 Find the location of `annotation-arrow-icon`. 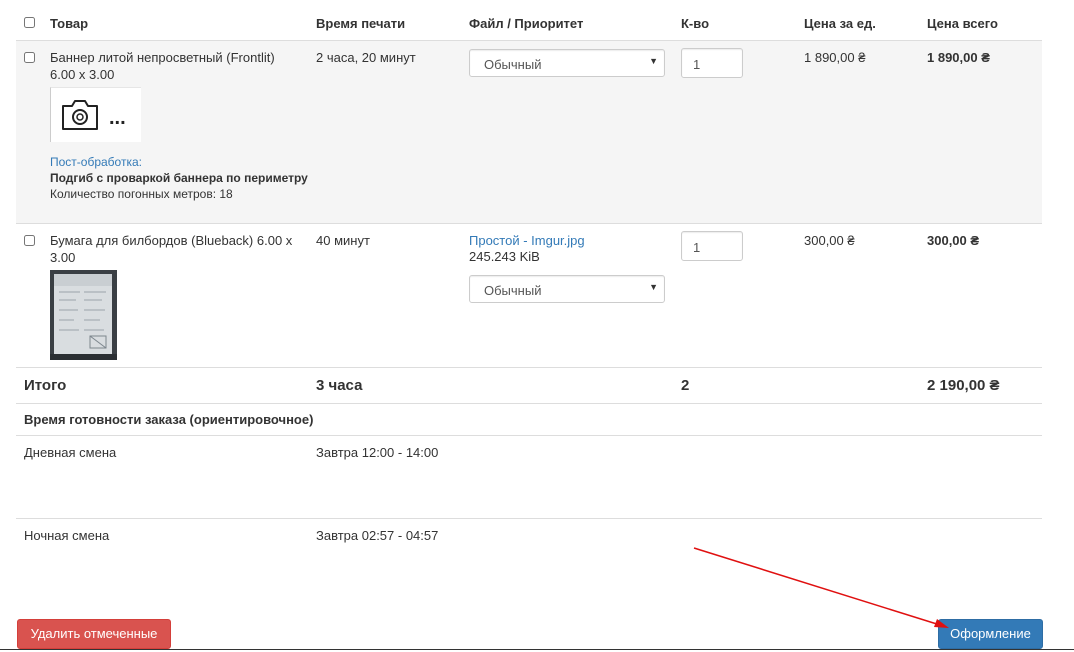

annotation-arrow-icon is located at coordinates (821, 587).